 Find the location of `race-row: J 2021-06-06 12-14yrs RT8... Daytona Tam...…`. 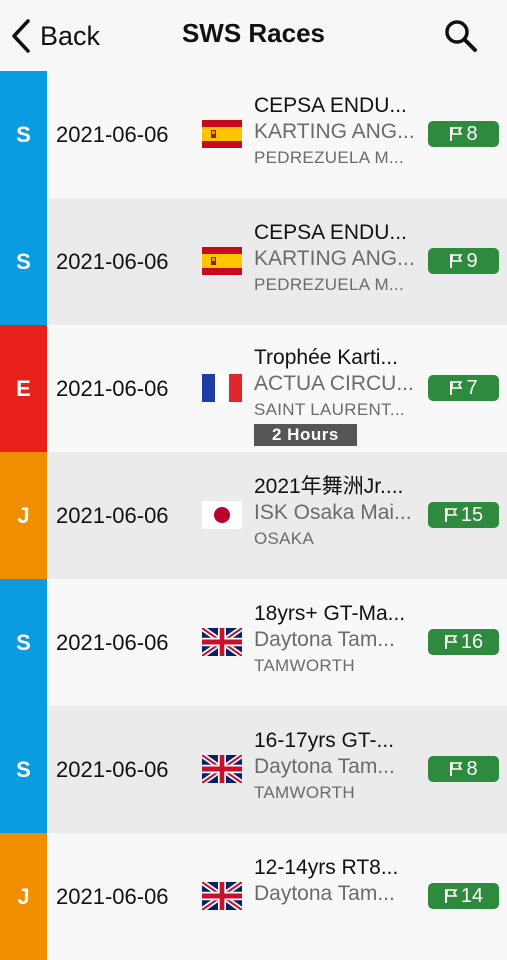

race-row: J 2021-06-06 12-14yrs RT8... Daytona Tam...… is located at coordinates (253, 896).